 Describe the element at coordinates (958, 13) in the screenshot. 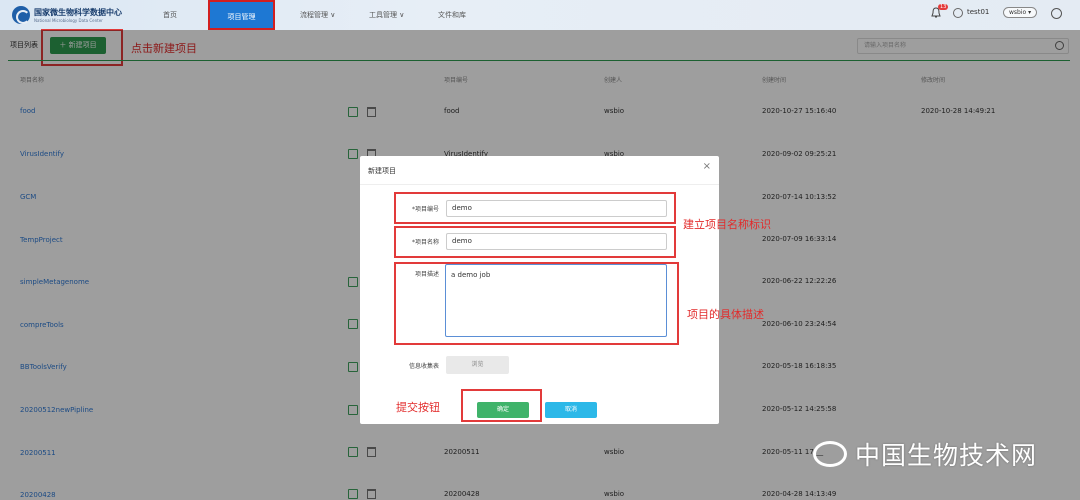

I see `user-icon` at that location.